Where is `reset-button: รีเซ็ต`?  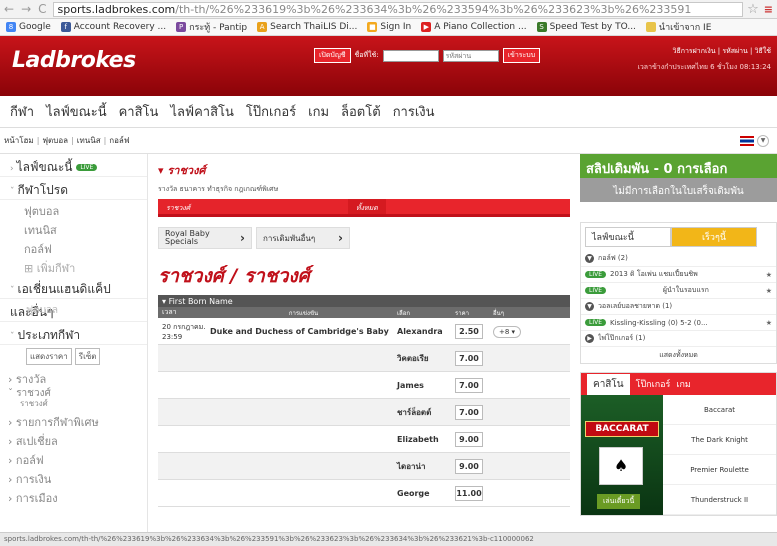
reset-button: รีเซ็ต is located at coordinates (87, 356).